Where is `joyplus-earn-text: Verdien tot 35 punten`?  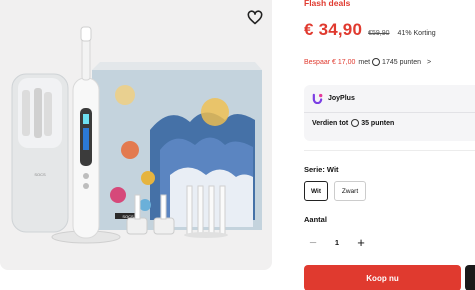
joyplus-earn-text: Verdien tot 35 punten is located at coordinates (353, 123).